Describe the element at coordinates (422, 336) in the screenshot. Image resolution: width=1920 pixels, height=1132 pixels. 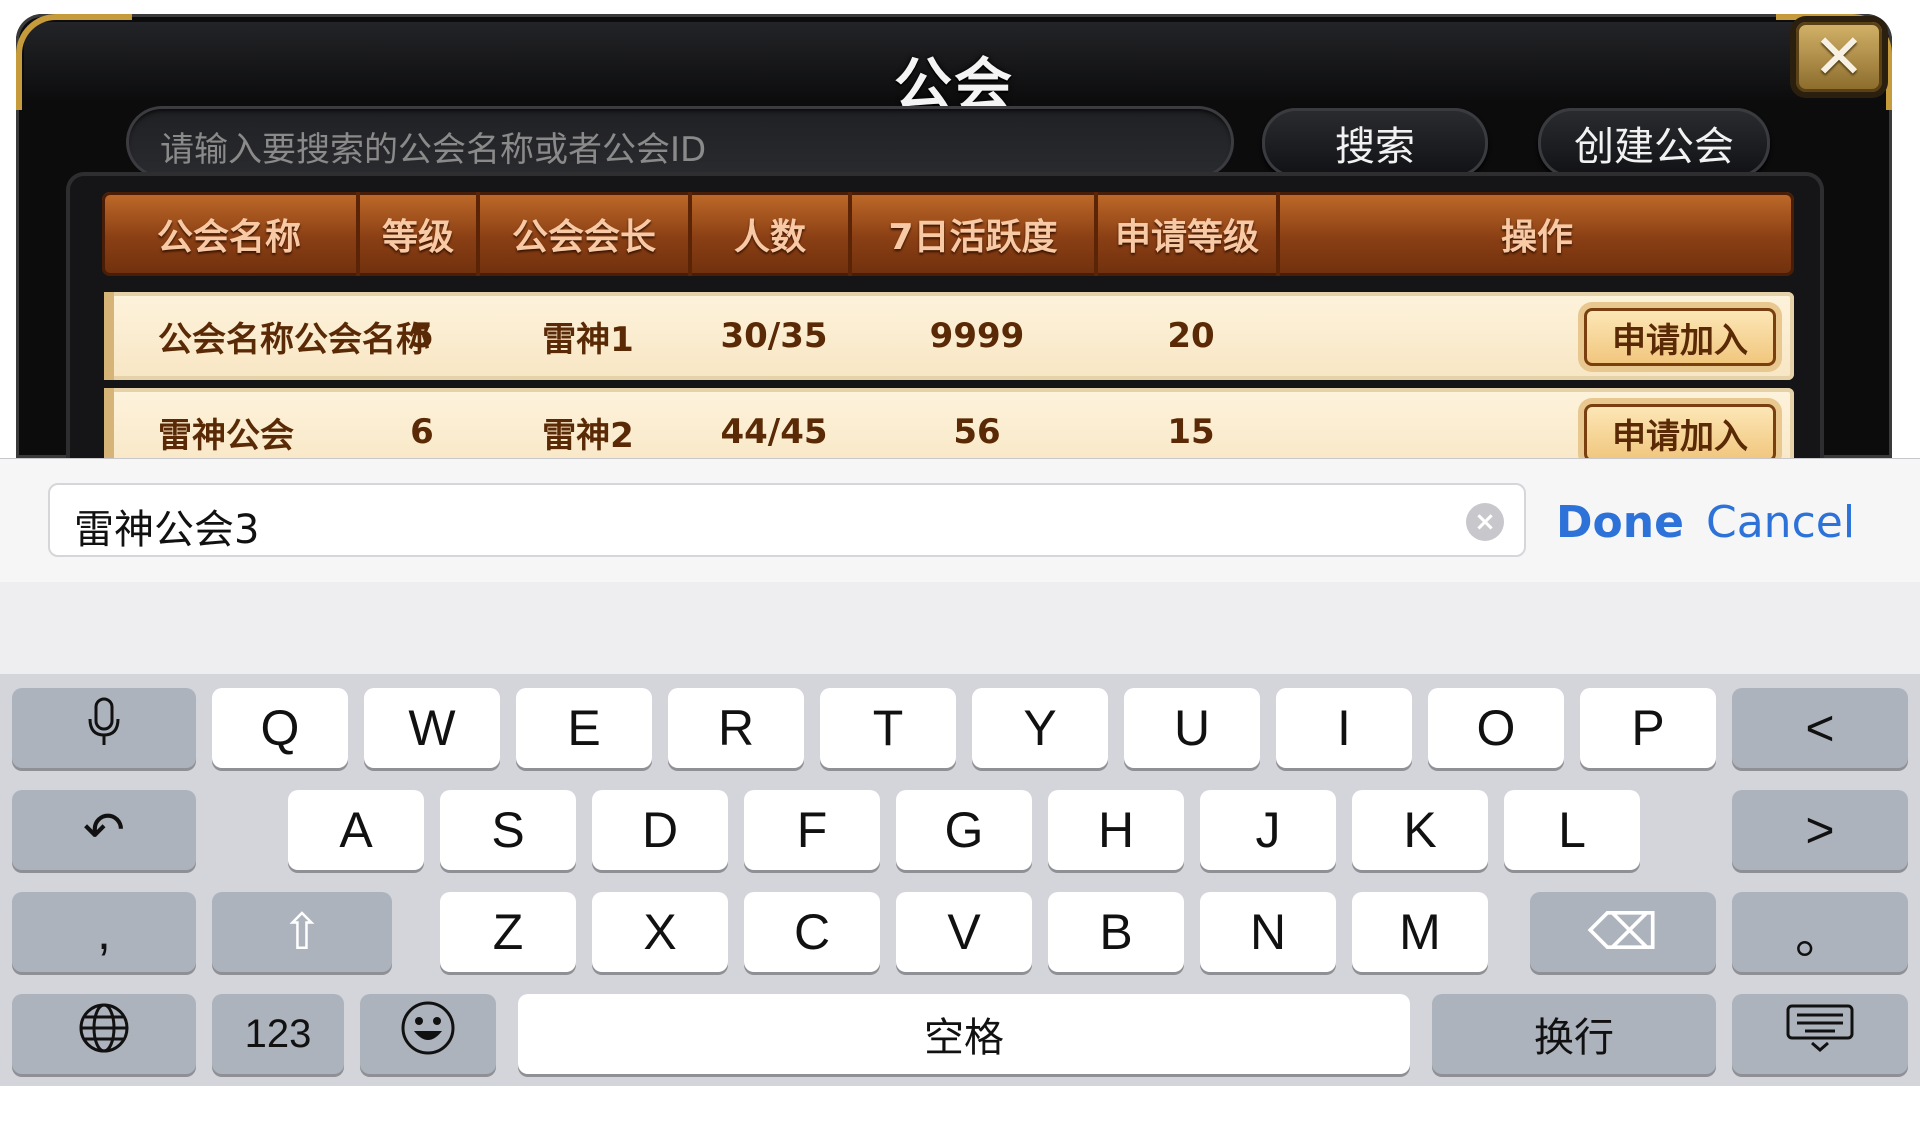
I see `cell-level: 5` at that location.